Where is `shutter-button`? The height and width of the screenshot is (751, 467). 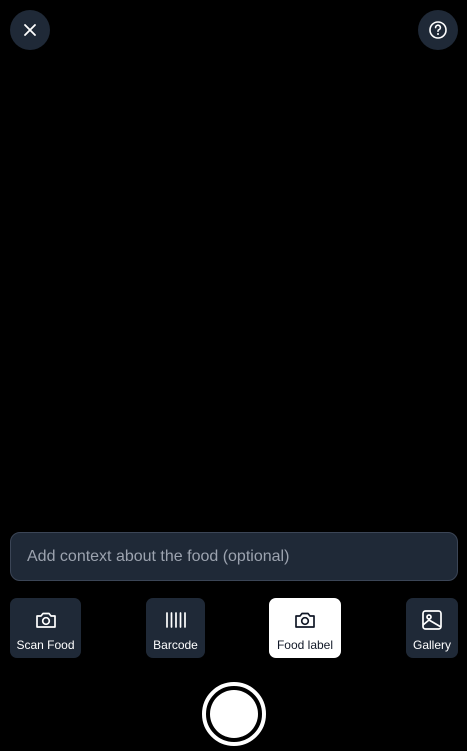
shutter-button is located at coordinates (234, 714).